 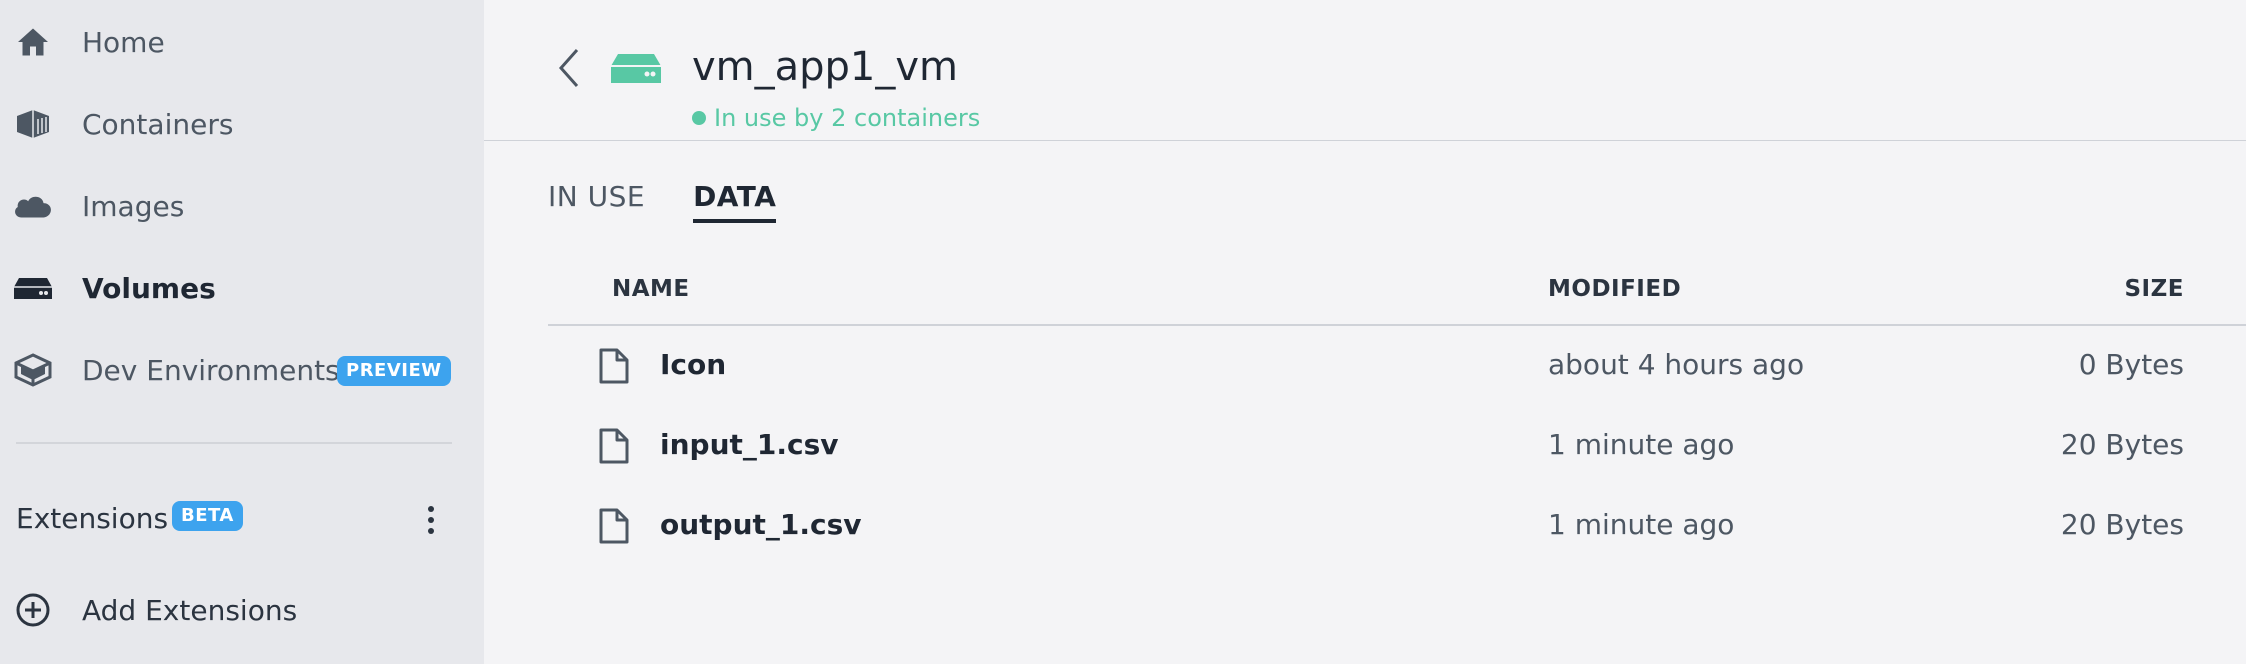 What do you see at coordinates (242, 42) in the screenshot?
I see `sidebar-item-home: Home` at bounding box center [242, 42].